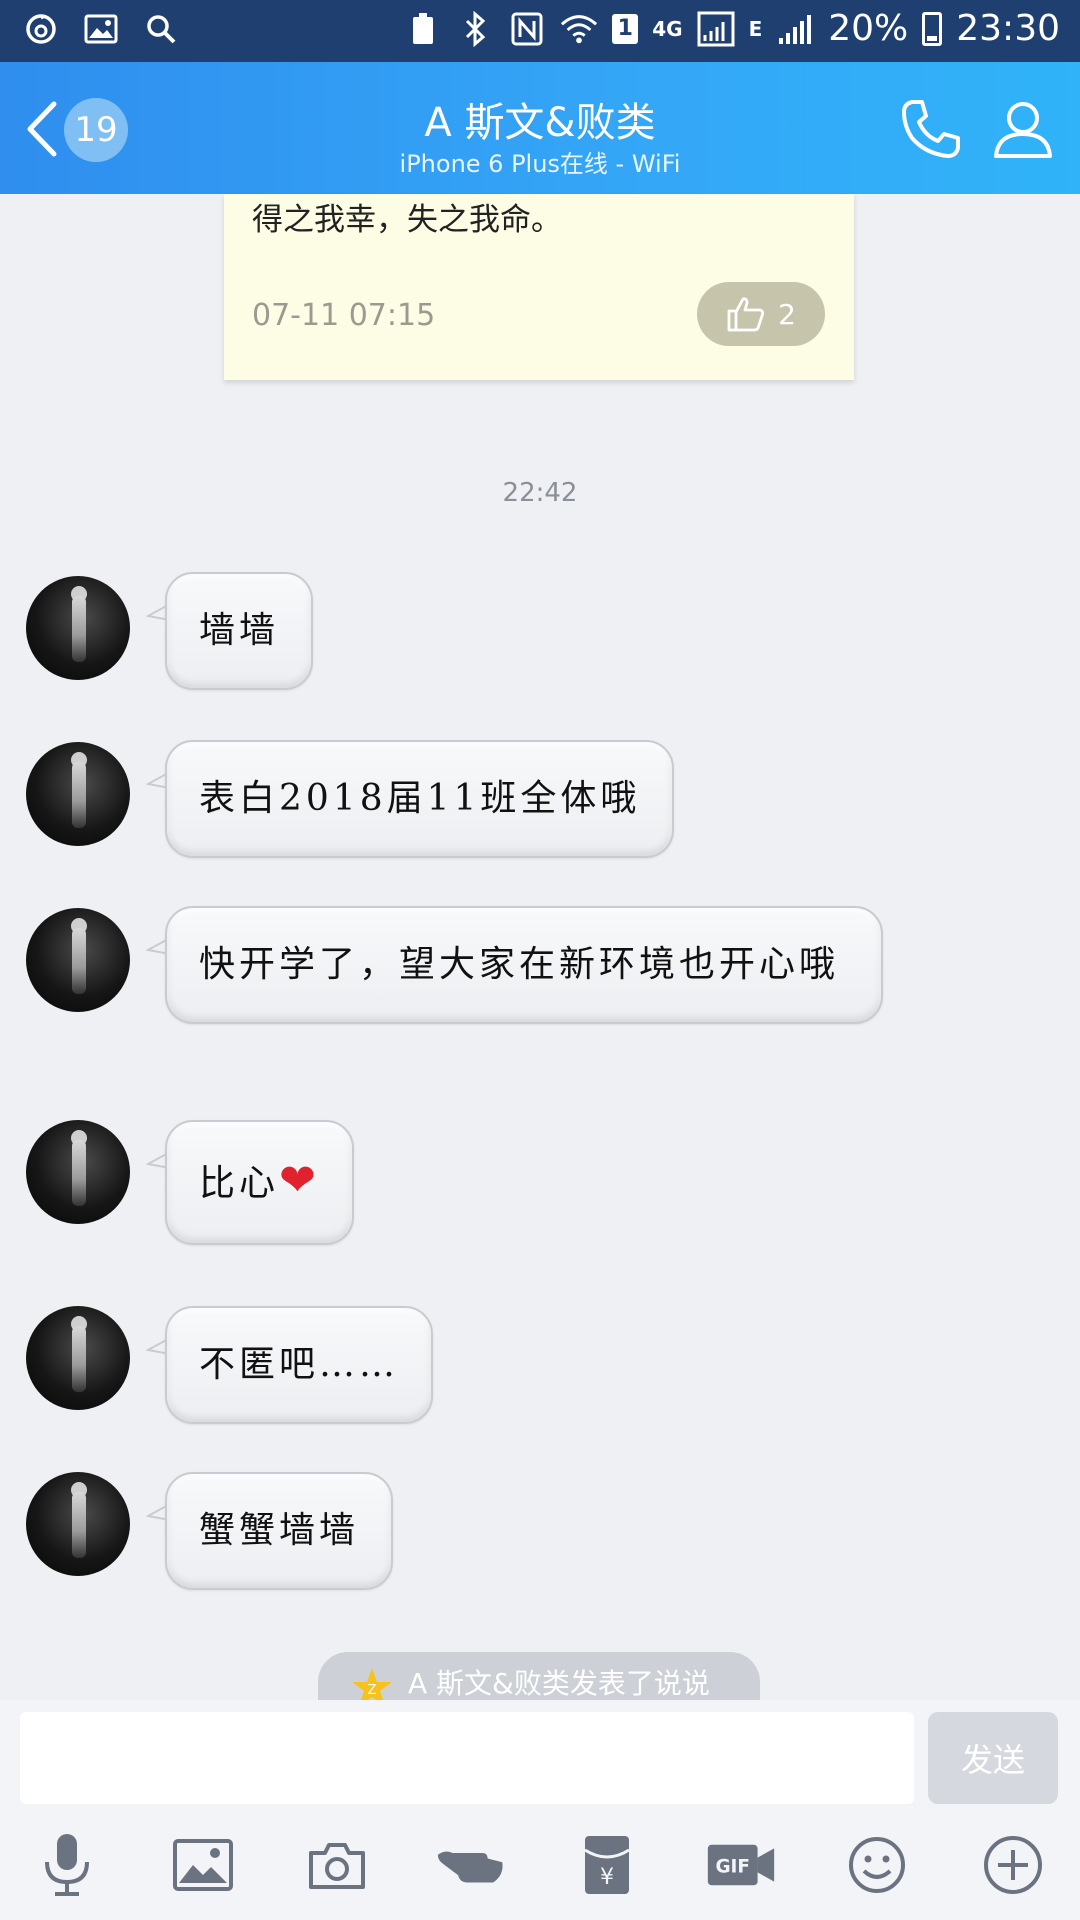 This screenshot has height=1920, width=1080. What do you see at coordinates (475, 29) in the screenshot?
I see `bluetooth-icon` at bounding box center [475, 29].